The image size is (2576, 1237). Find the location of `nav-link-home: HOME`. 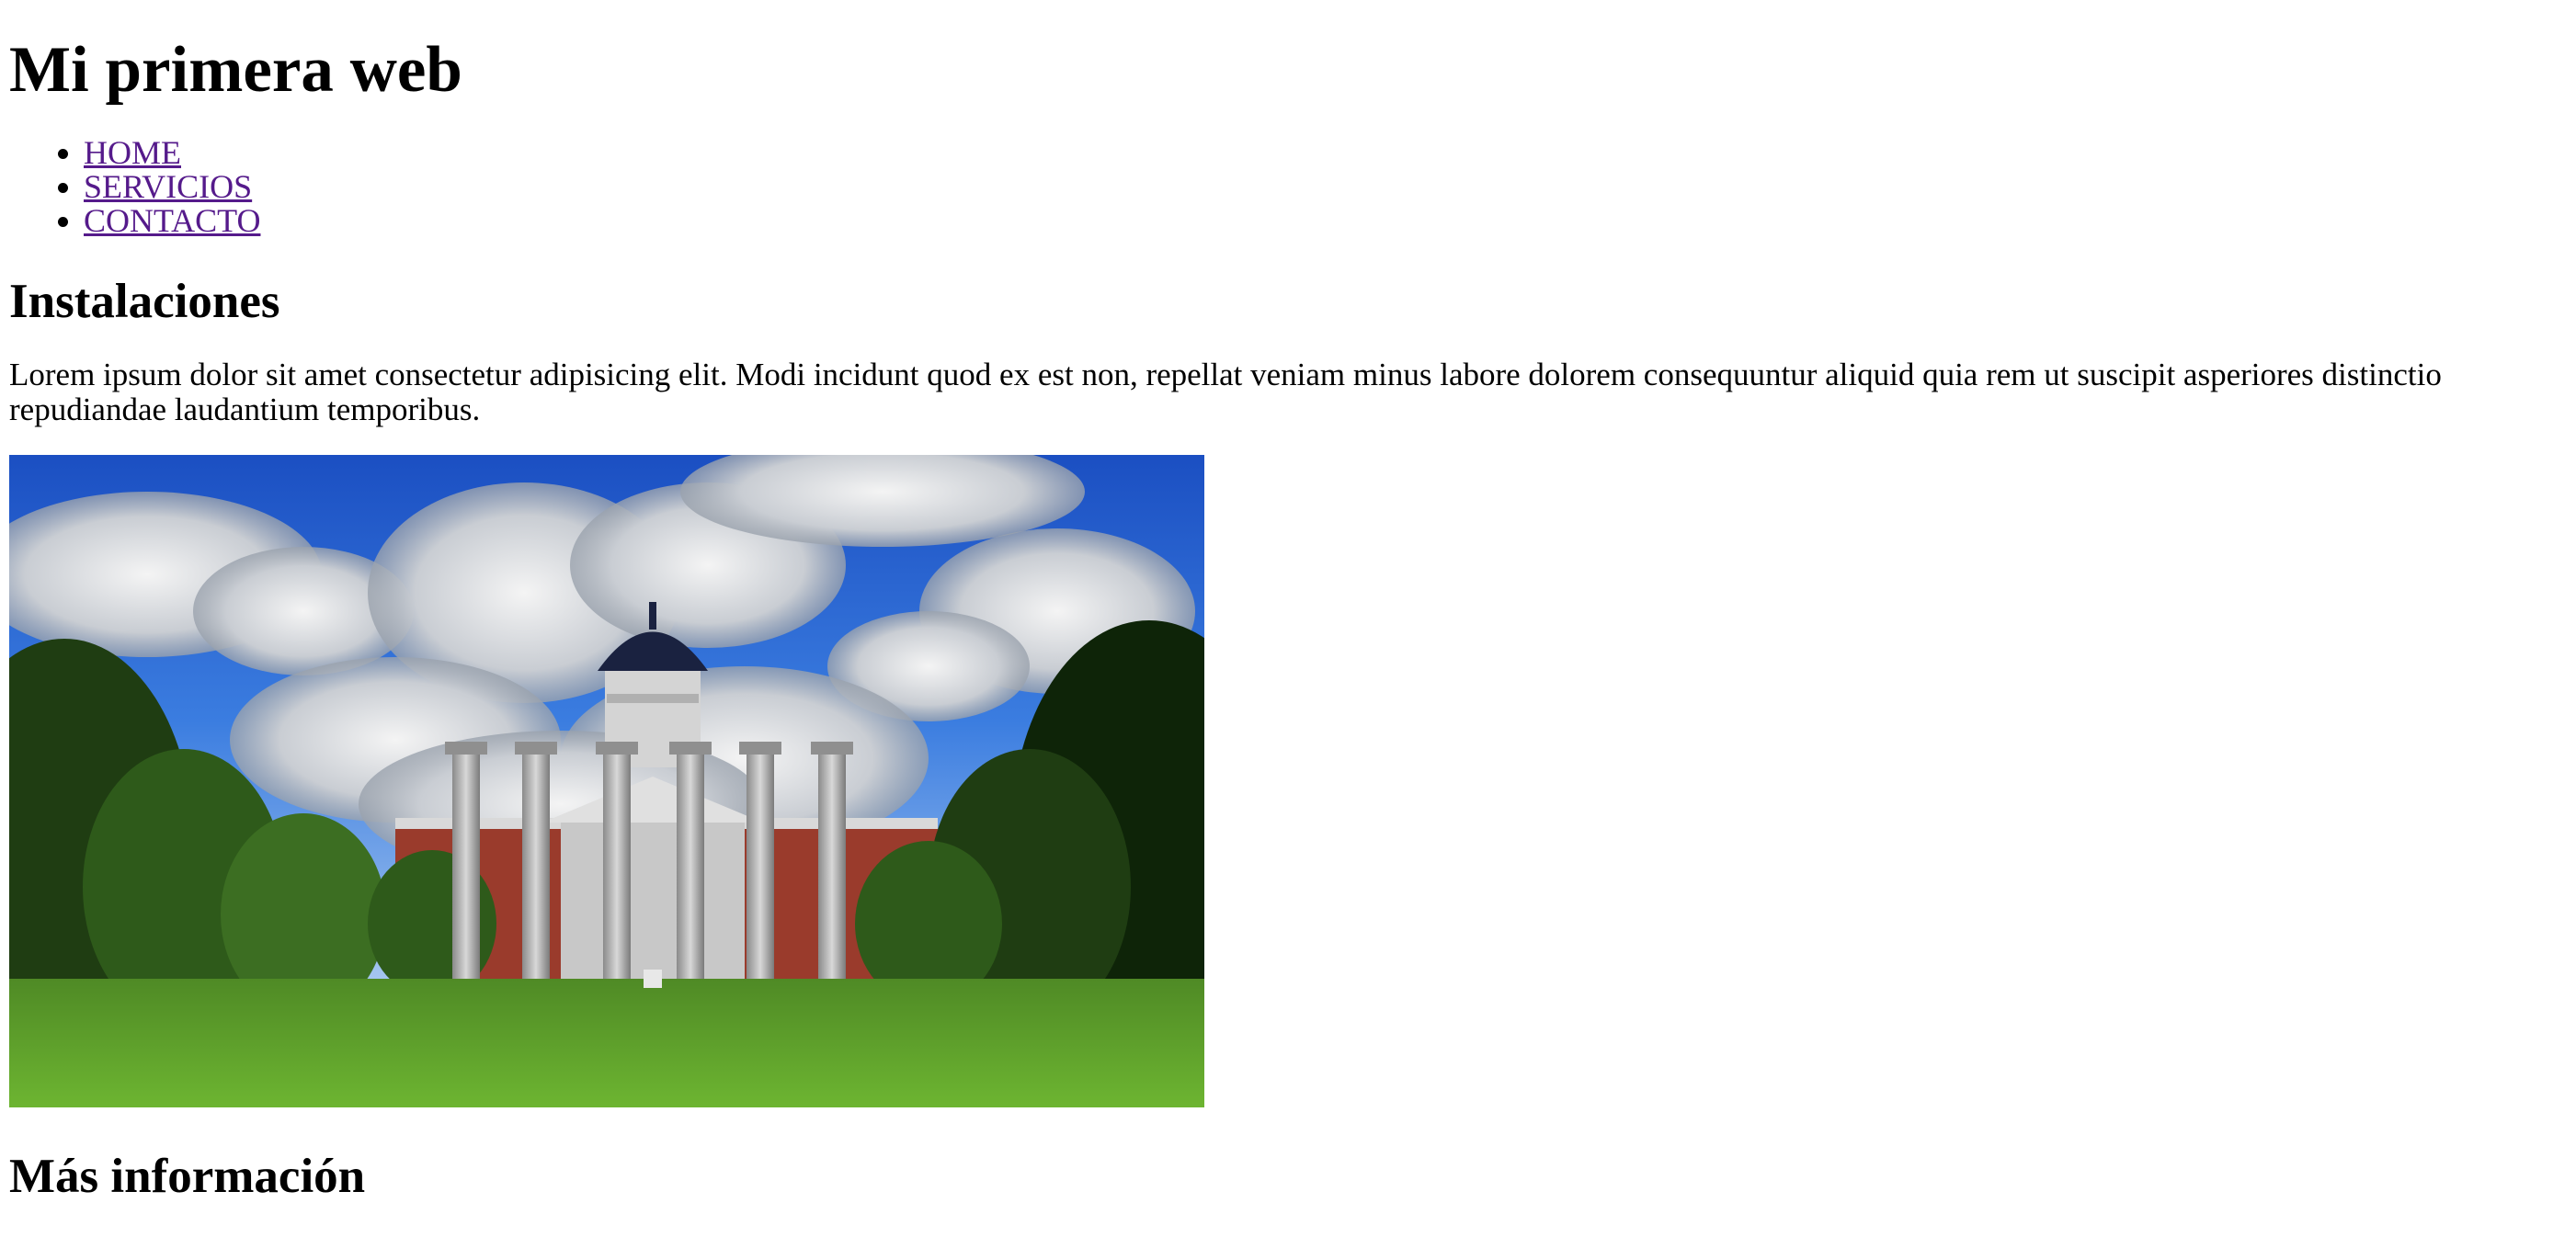

nav-link-home: HOME is located at coordinates (132, 152).